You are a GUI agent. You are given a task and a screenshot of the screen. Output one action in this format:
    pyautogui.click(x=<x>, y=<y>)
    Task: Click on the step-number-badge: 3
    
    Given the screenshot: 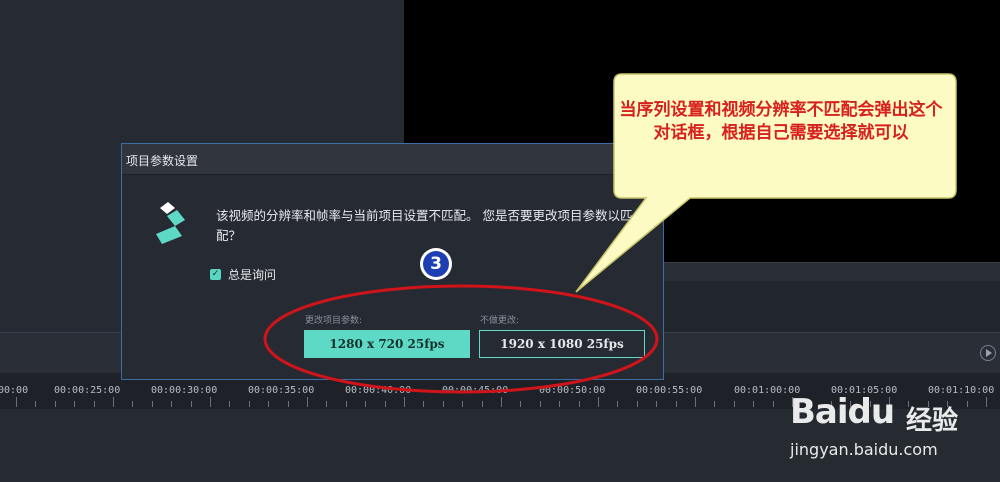 What is the action you would take?
    pyautogui.click(x=436, y=264)
    